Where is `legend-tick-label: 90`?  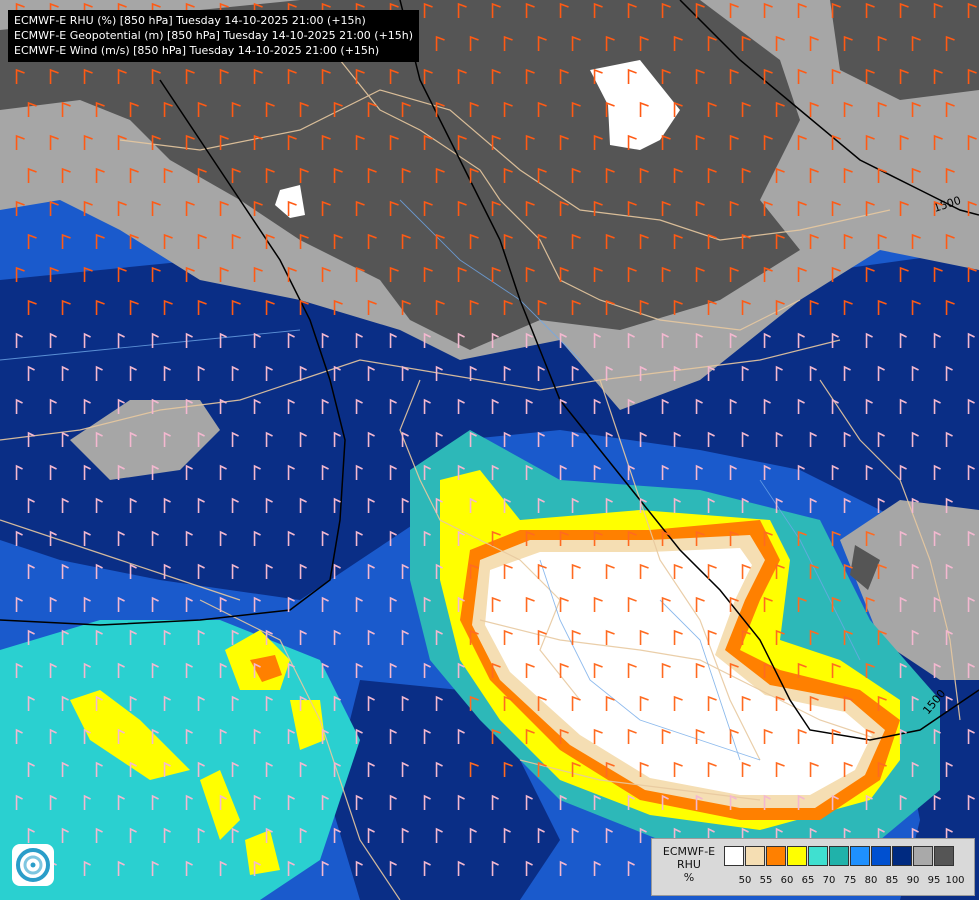 legend-tick-label: 90 is located at coordinates (913, 880).